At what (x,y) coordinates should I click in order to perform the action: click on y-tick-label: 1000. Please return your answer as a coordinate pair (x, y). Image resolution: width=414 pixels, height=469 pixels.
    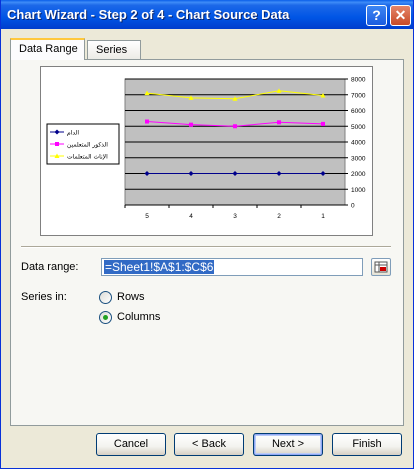
    Looking at the image, I should click on (358, 190).